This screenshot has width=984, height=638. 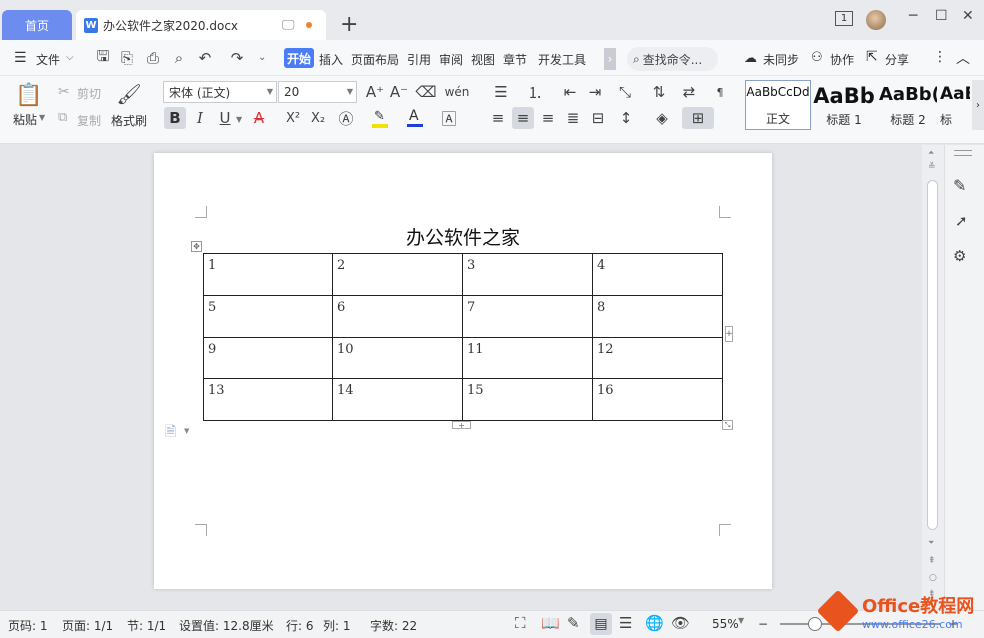 I want to click on subscript-button: X₂, so click(x=318, y=118).